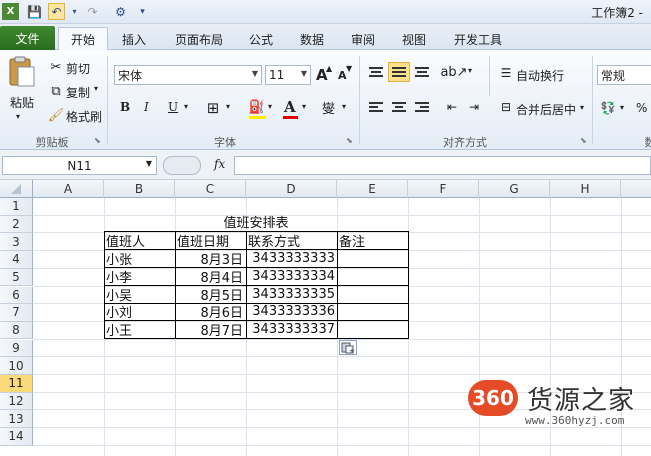  Describe the element at coordinates (211, 240) in the screenshot. I see `header-cell-duty-date: 值班日期` at that location.